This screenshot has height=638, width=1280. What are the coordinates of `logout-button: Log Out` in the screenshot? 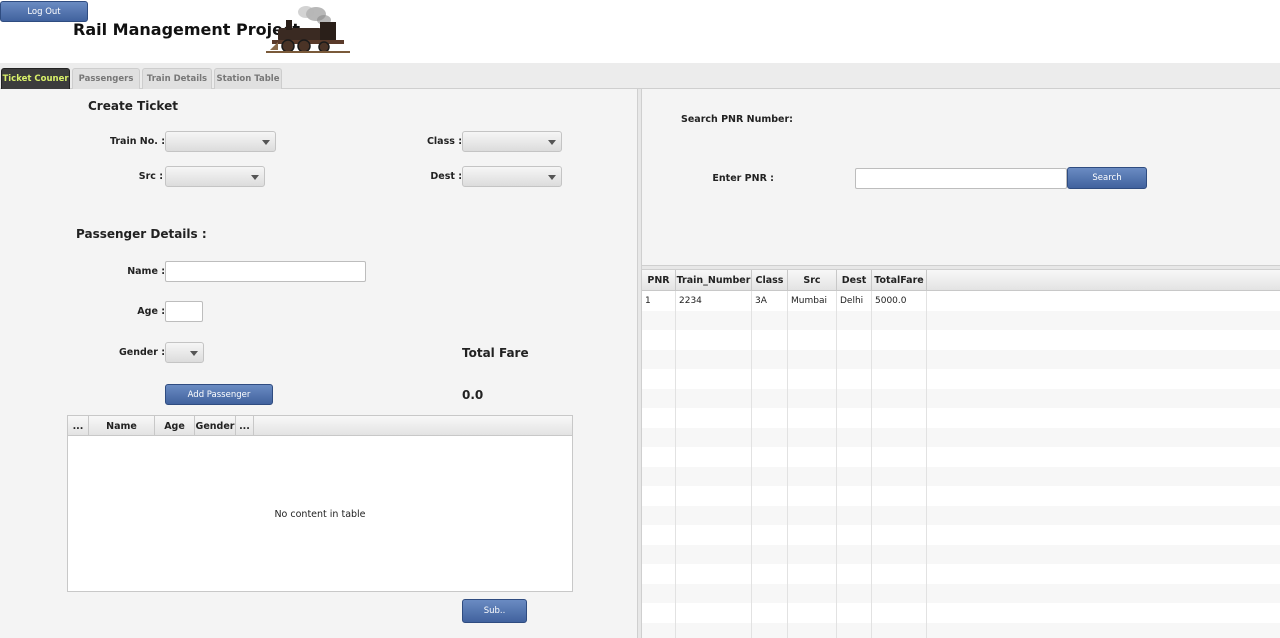 It's located at (44, 11).